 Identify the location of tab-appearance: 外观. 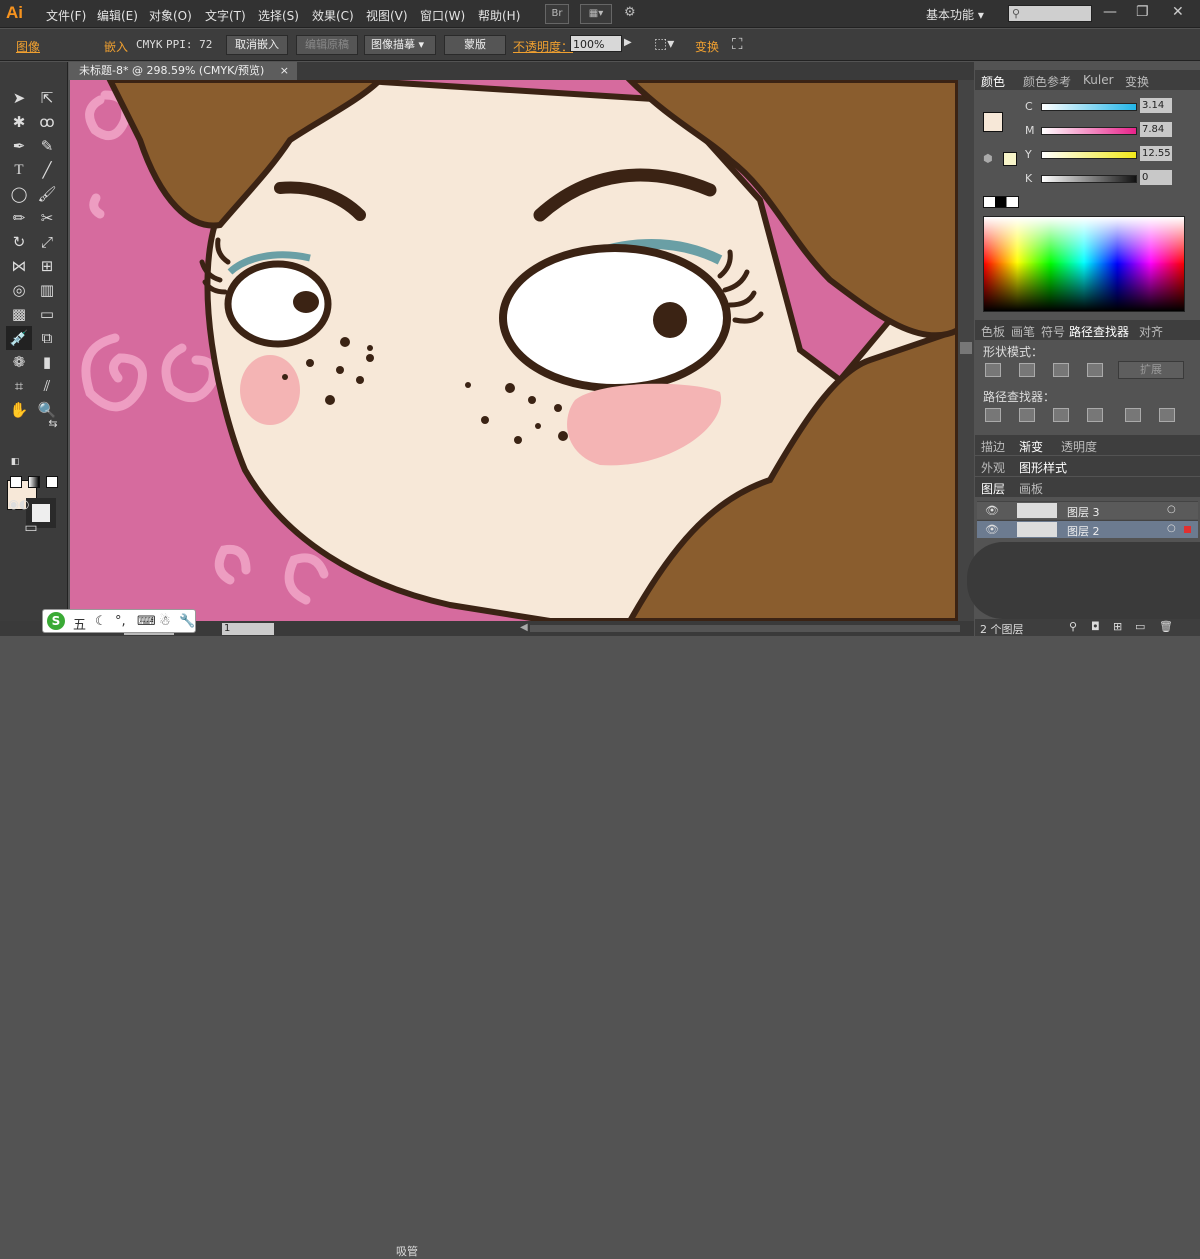
(993, 467).